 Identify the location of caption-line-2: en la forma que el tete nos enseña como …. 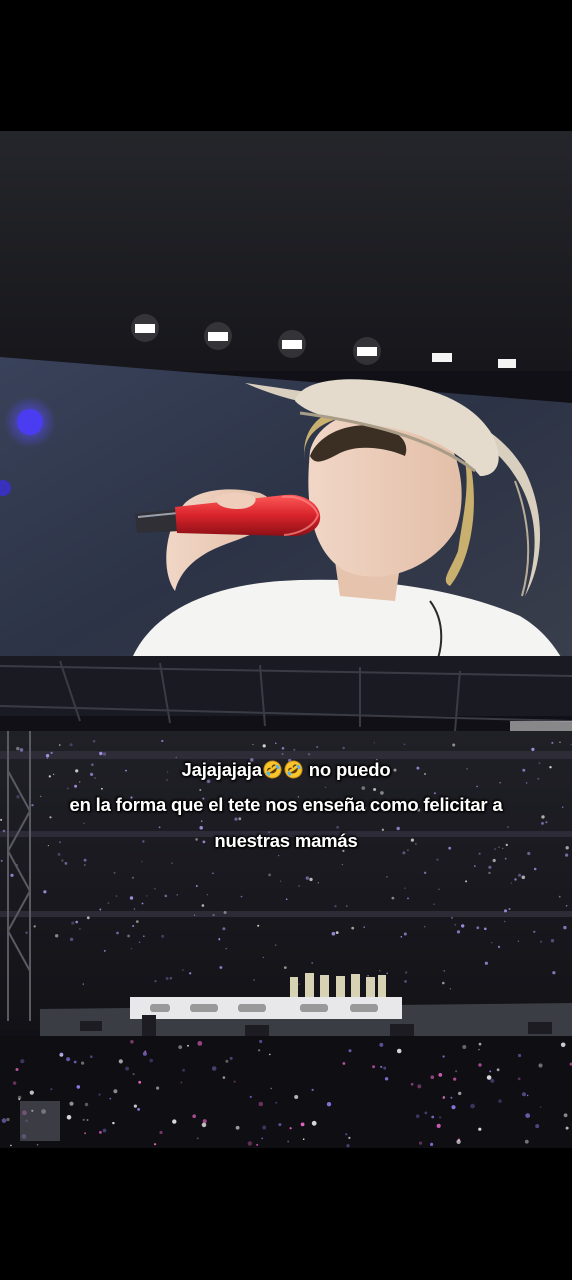
(286, 804).